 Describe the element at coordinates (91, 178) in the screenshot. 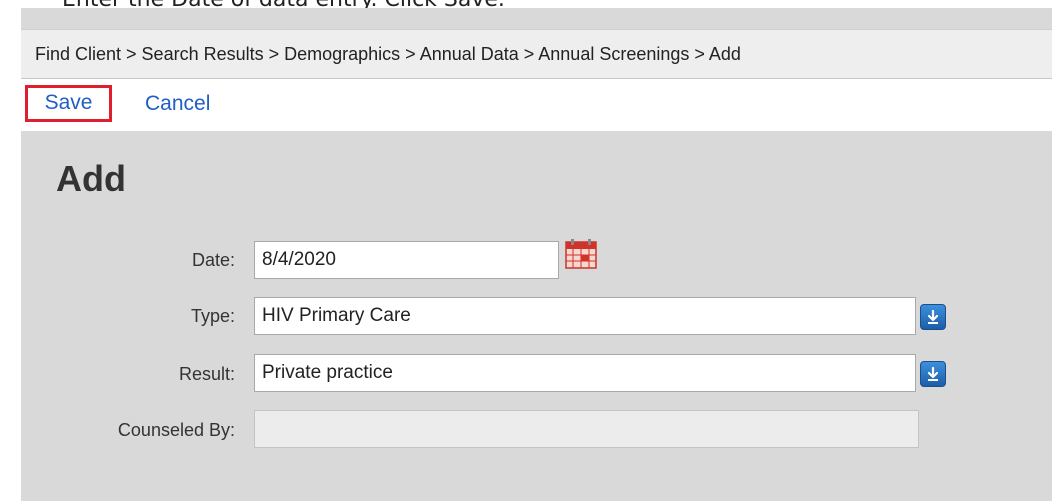

I see `page-title: Add` at that location.